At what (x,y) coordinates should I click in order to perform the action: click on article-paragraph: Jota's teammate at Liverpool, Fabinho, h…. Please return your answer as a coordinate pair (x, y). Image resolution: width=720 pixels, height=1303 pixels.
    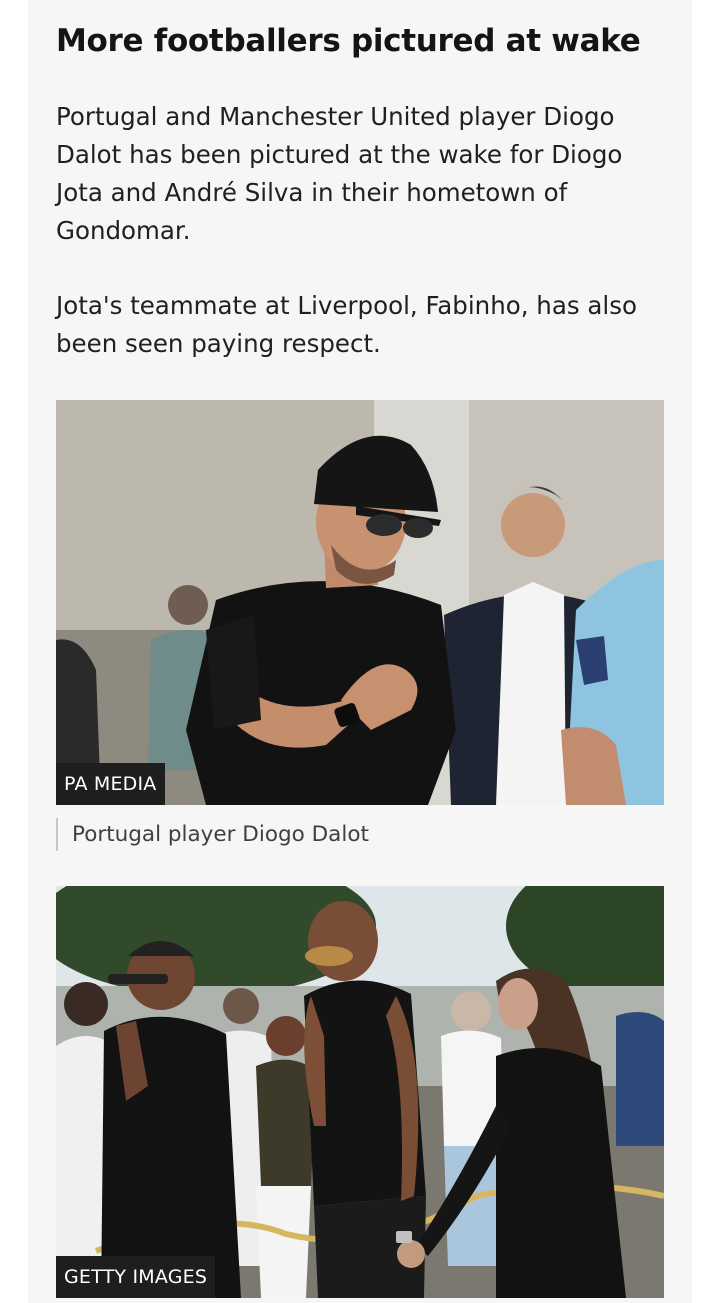
    Looking at the image, I should click on (346, 324).